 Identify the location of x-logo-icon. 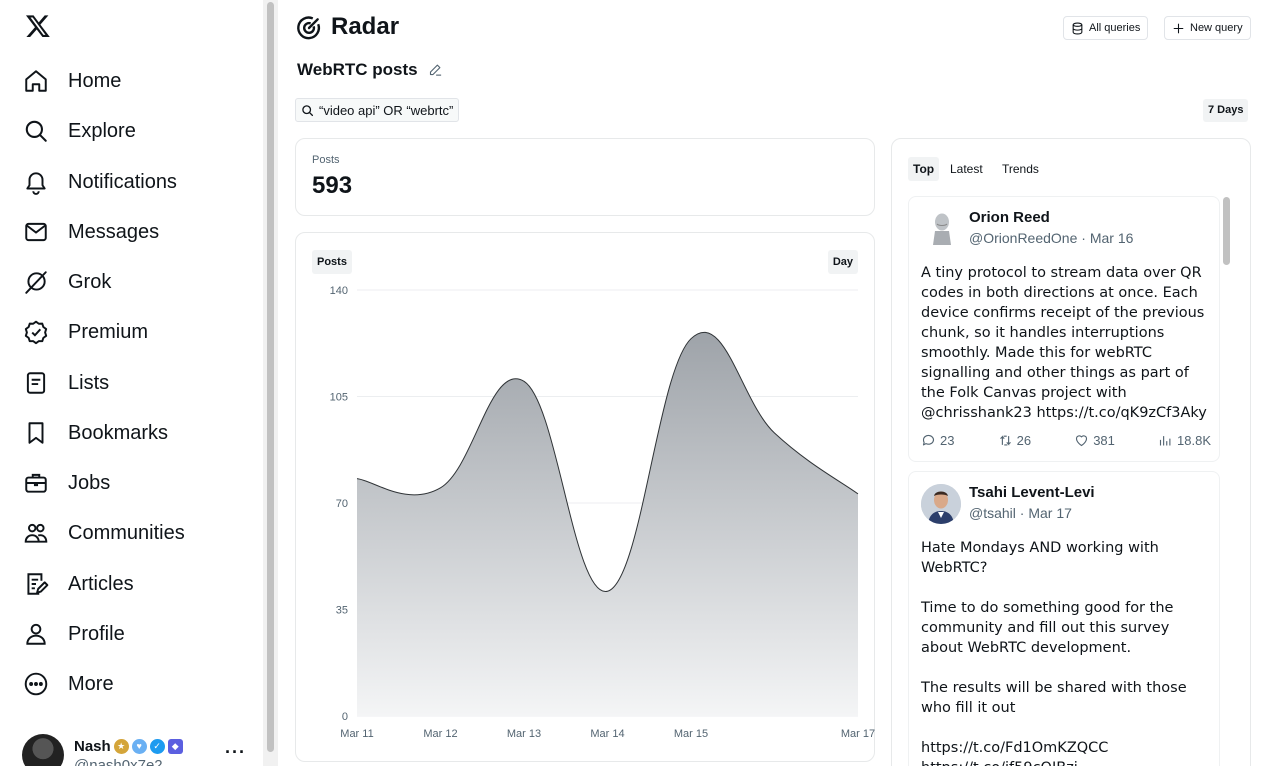
(38, 26).